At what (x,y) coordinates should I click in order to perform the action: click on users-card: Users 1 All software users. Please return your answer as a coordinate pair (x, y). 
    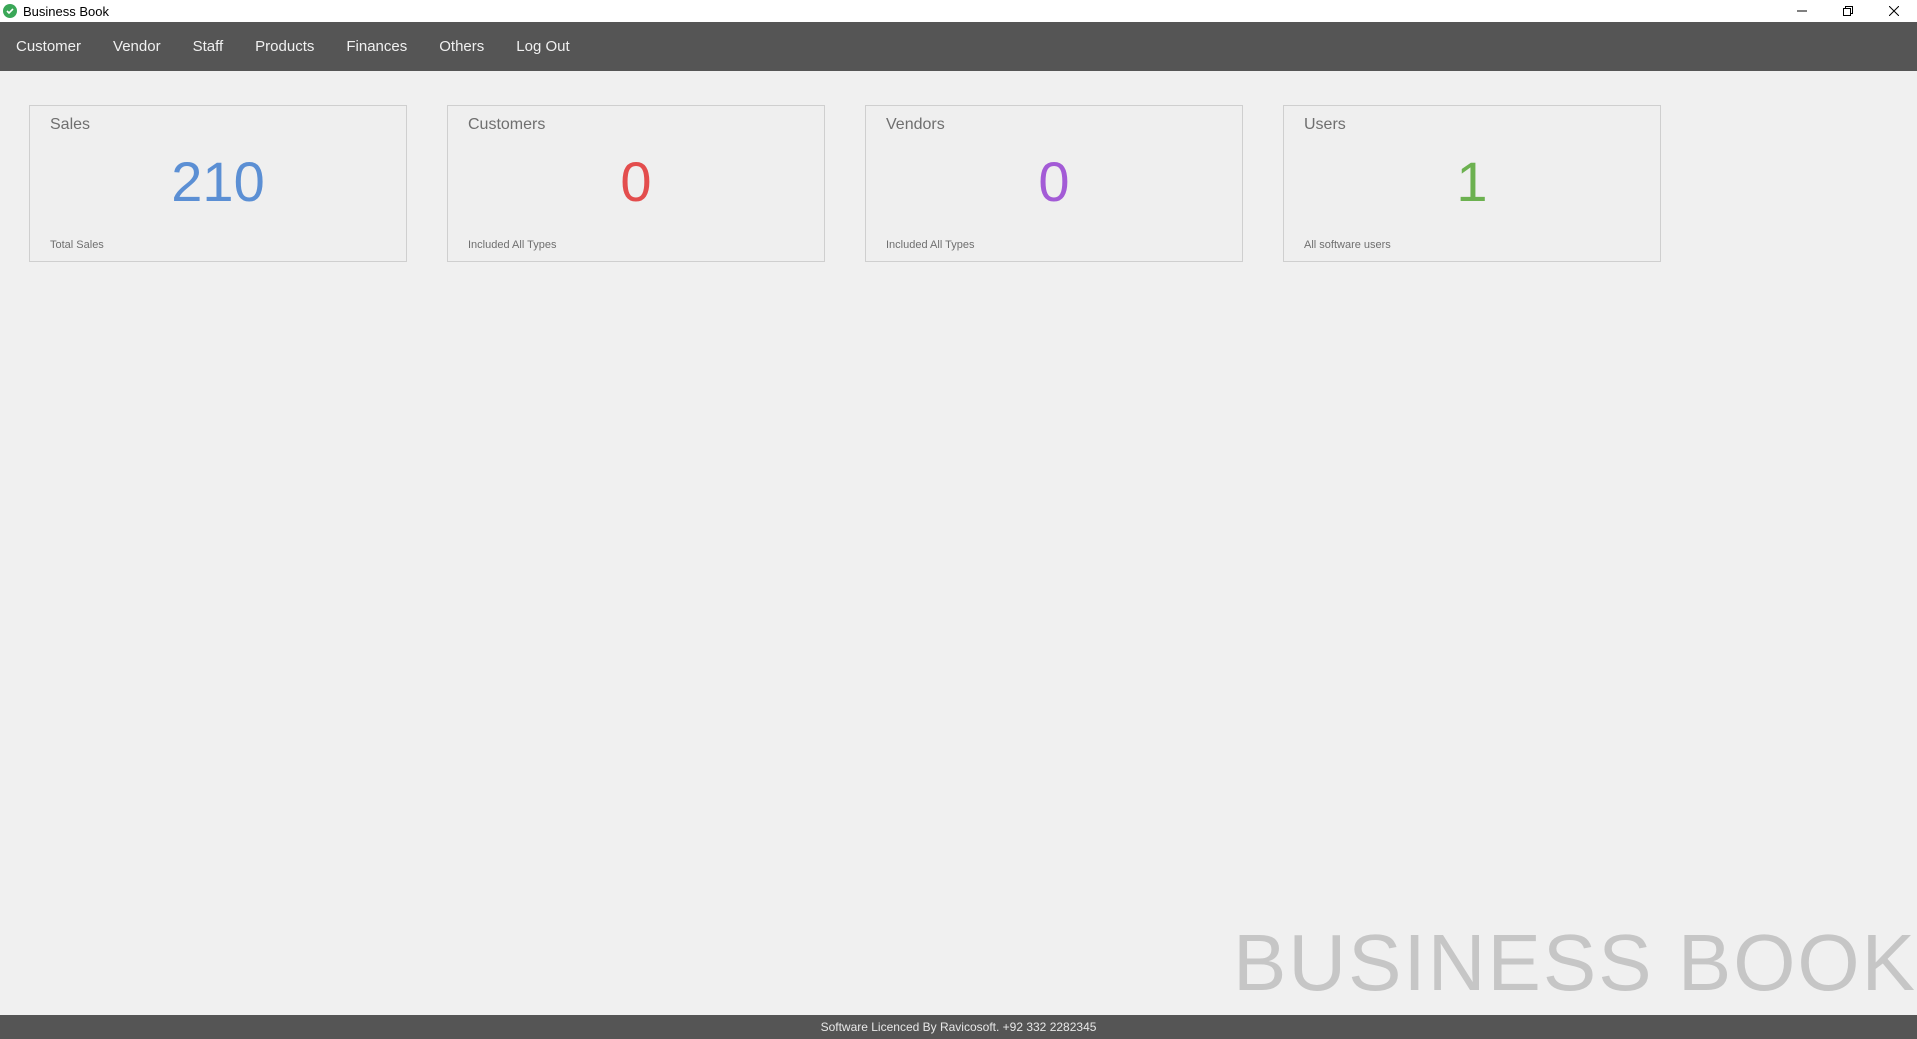
    Looking at the image, I should click on (1472, 183).